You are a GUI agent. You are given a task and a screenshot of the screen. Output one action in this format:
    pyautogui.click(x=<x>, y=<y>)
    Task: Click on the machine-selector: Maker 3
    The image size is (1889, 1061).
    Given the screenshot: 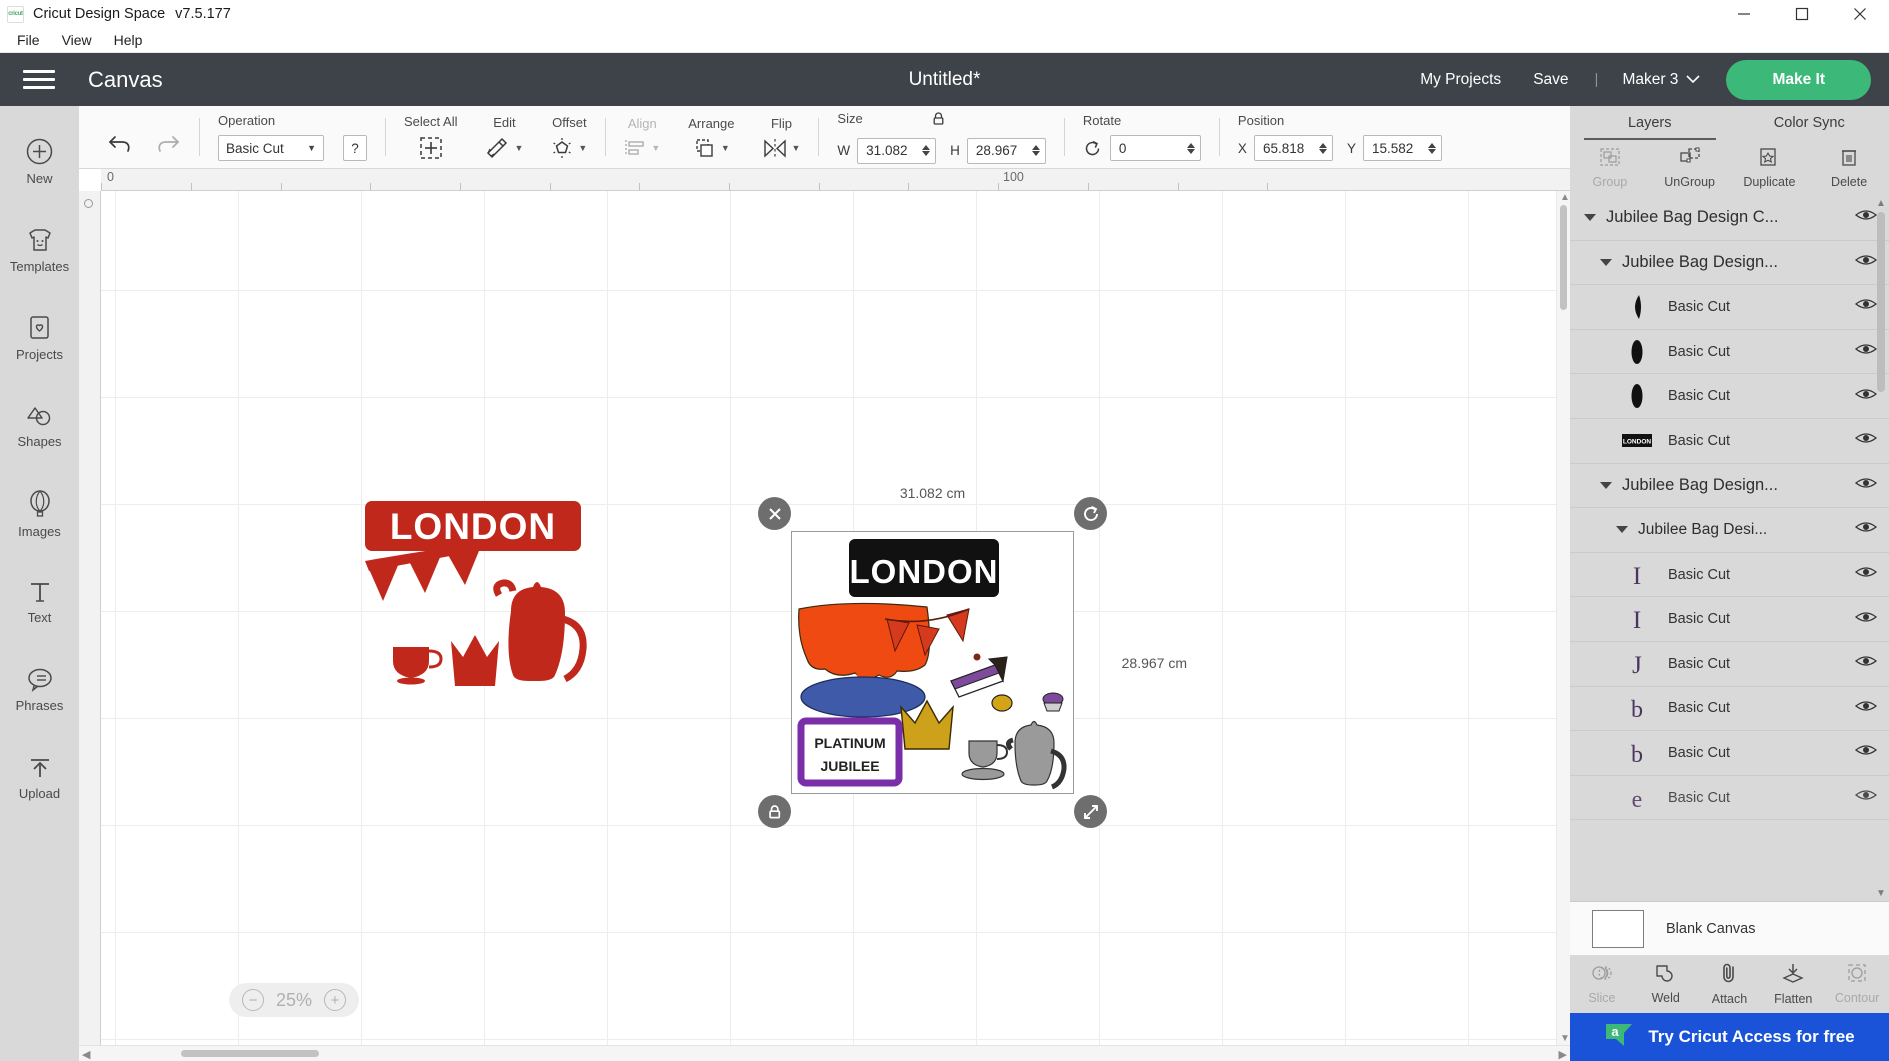 What is the action you would take?
    pyautogui.click(x=1658, y=80)
    